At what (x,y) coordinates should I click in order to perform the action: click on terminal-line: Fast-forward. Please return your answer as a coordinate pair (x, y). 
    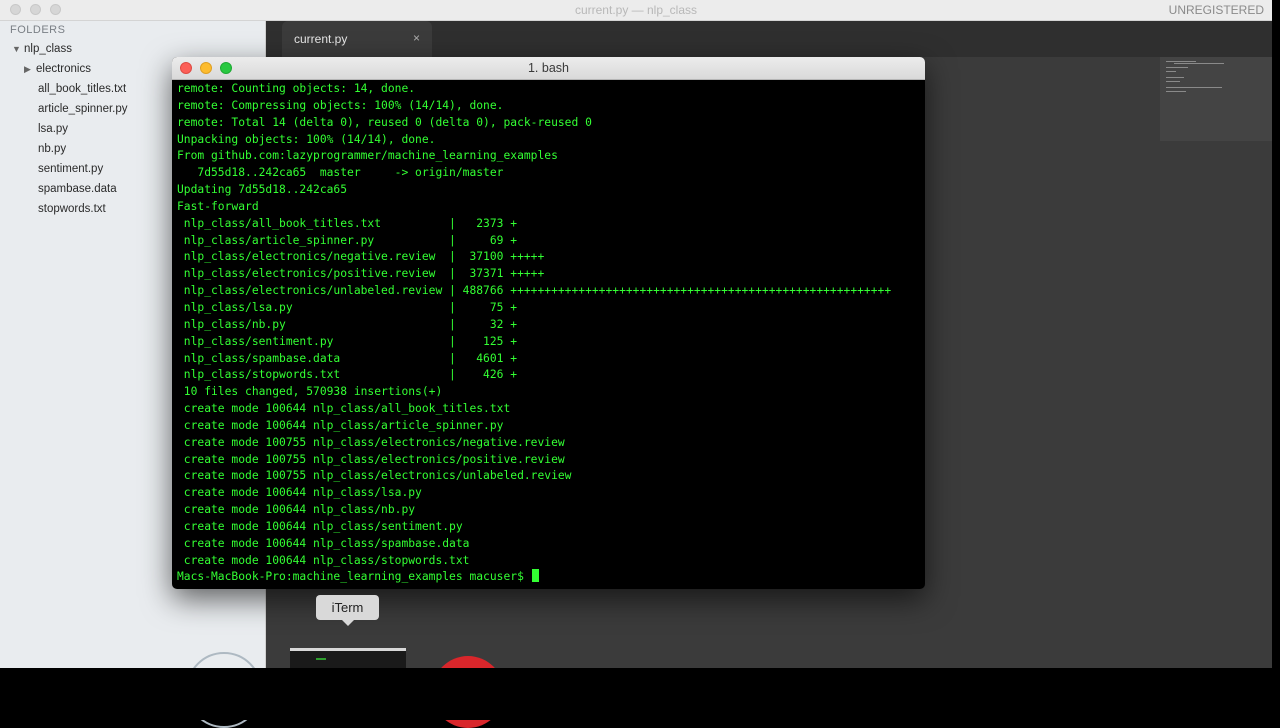
    Looking at the image, I should click on (218, 206).